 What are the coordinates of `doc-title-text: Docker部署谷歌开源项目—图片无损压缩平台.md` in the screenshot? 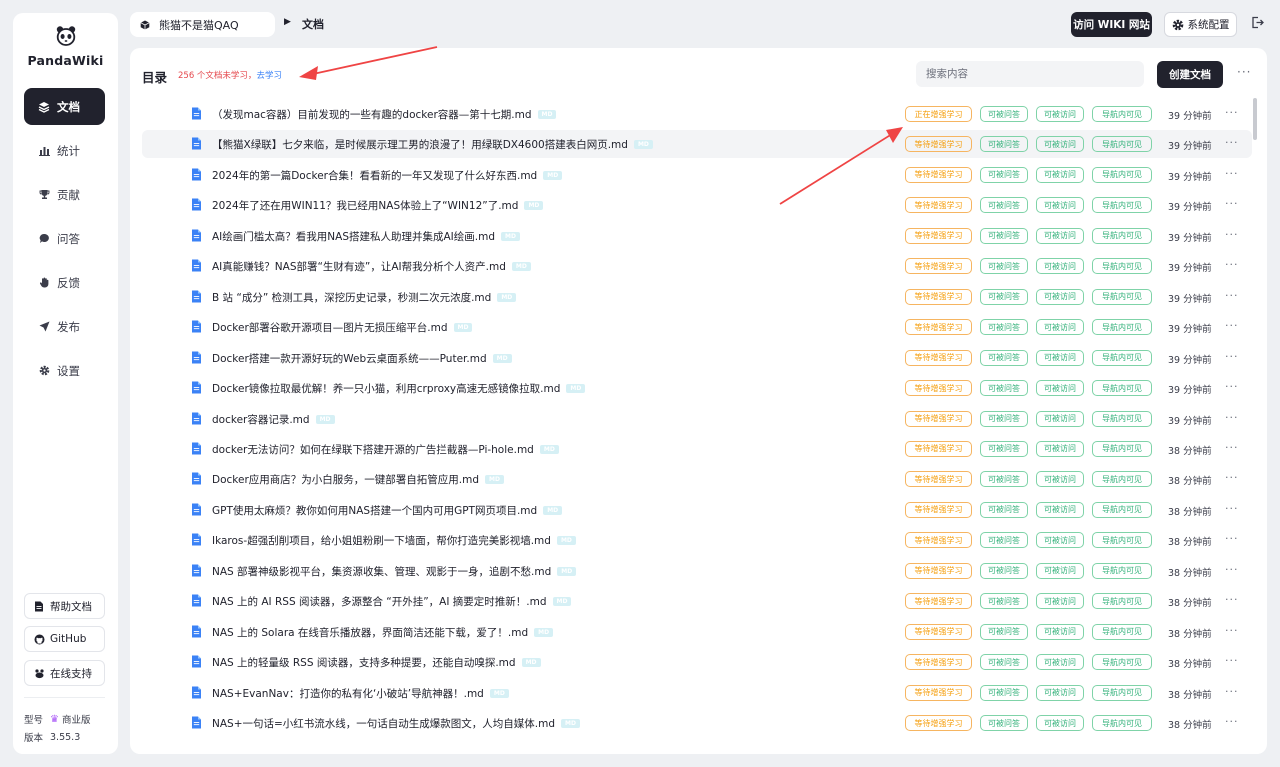 It's located at (330, 328).